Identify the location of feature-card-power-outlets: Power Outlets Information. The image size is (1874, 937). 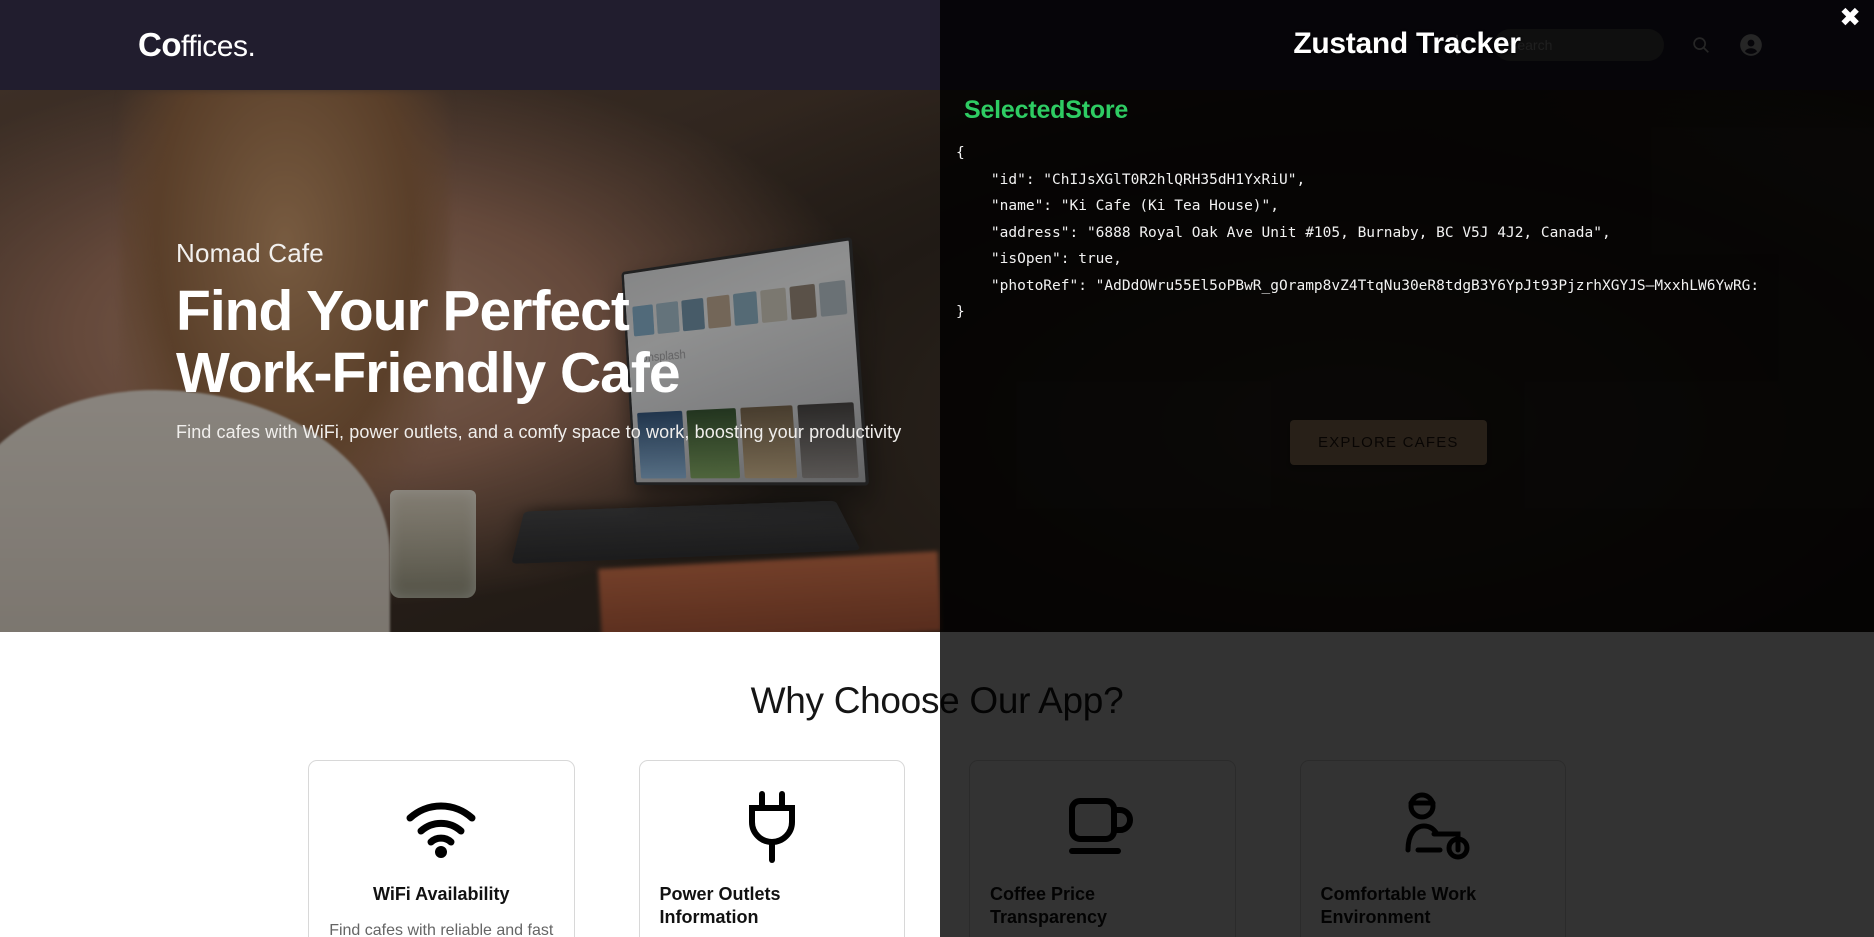
(771, 848).